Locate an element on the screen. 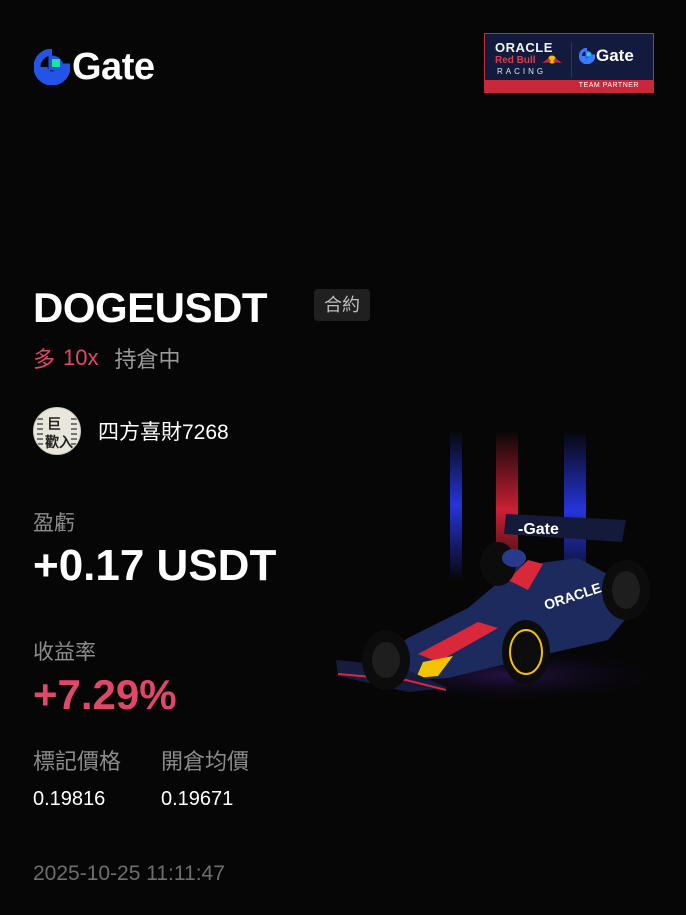  timestamp: 2025-10-25 11:11:47 is located at coordinates (129, 873).